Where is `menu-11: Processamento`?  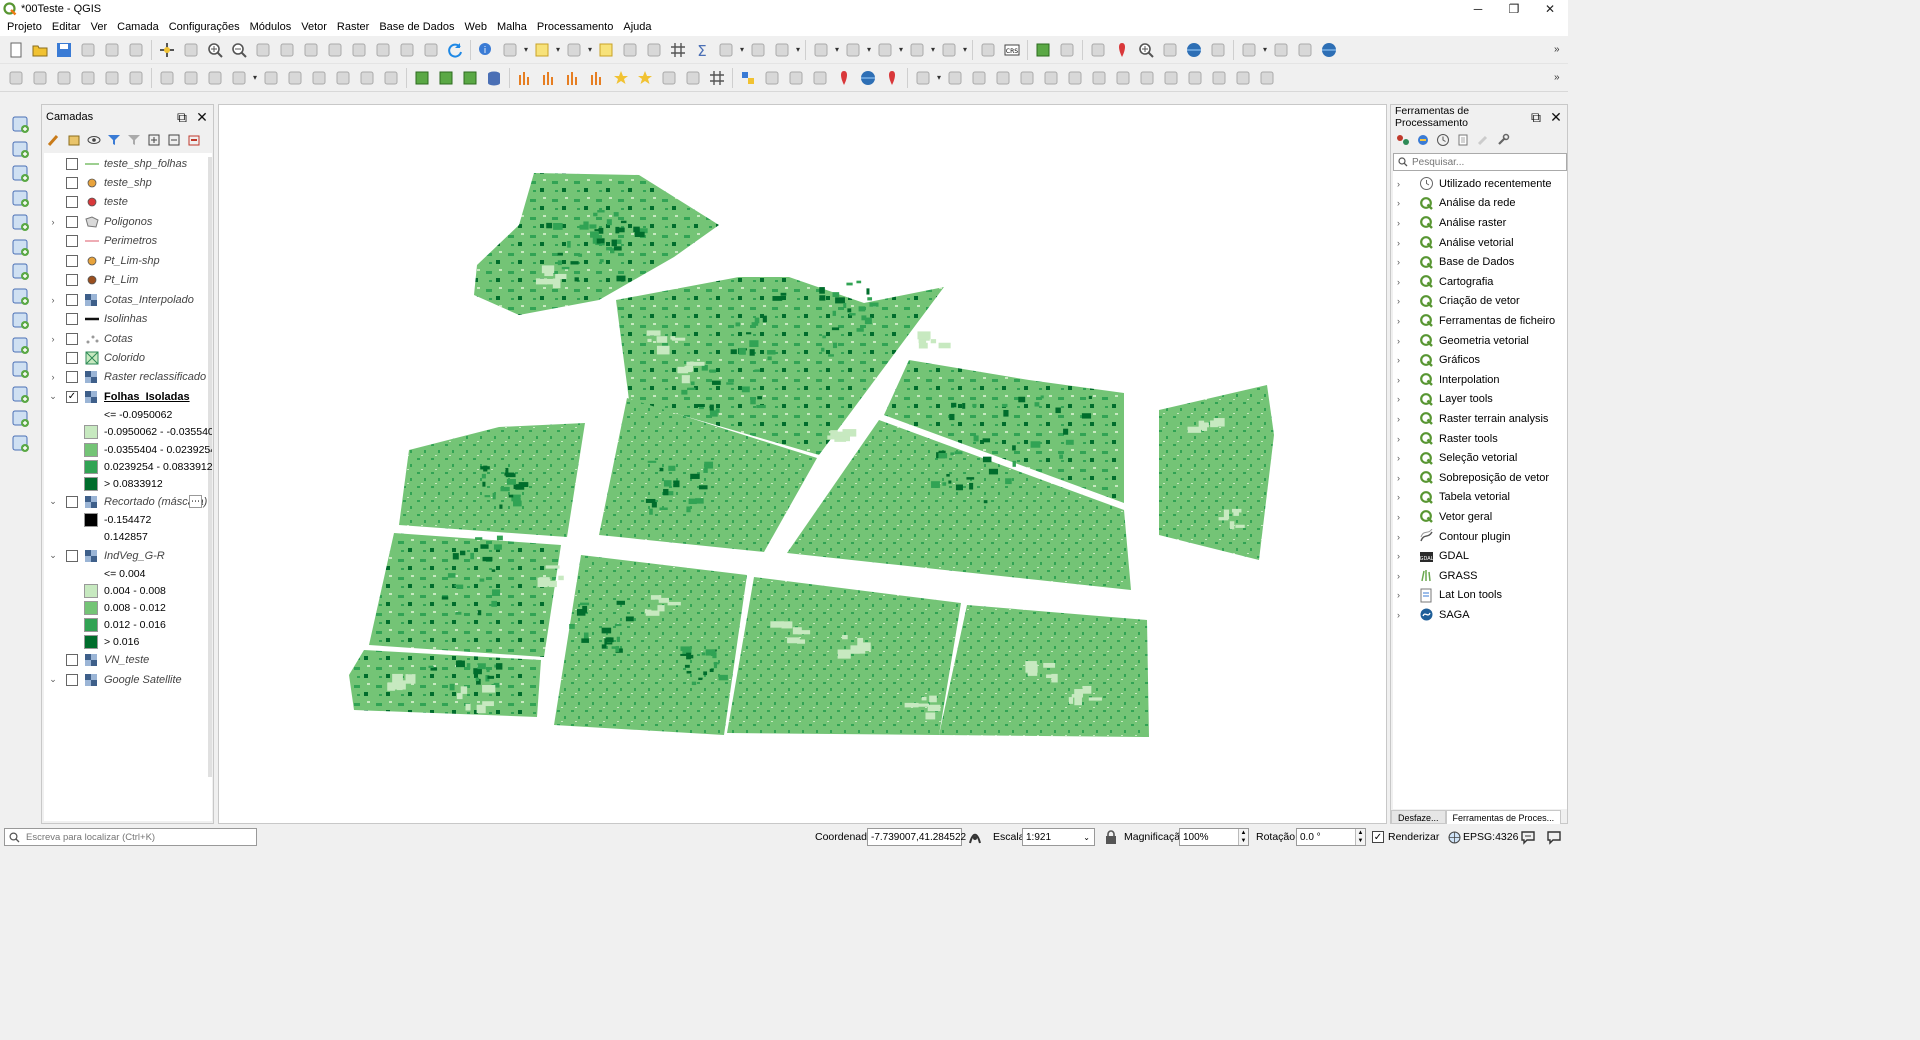
menu-11: Processamento is located at coordinates (575, 27).